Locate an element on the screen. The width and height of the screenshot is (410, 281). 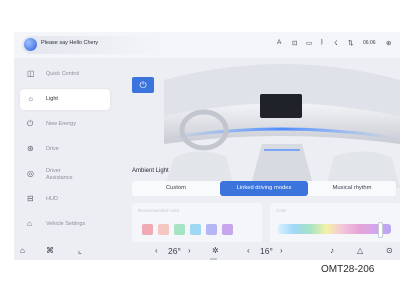
vehicle-settings-icon: ⌂ is located at coordinates (29, 223).